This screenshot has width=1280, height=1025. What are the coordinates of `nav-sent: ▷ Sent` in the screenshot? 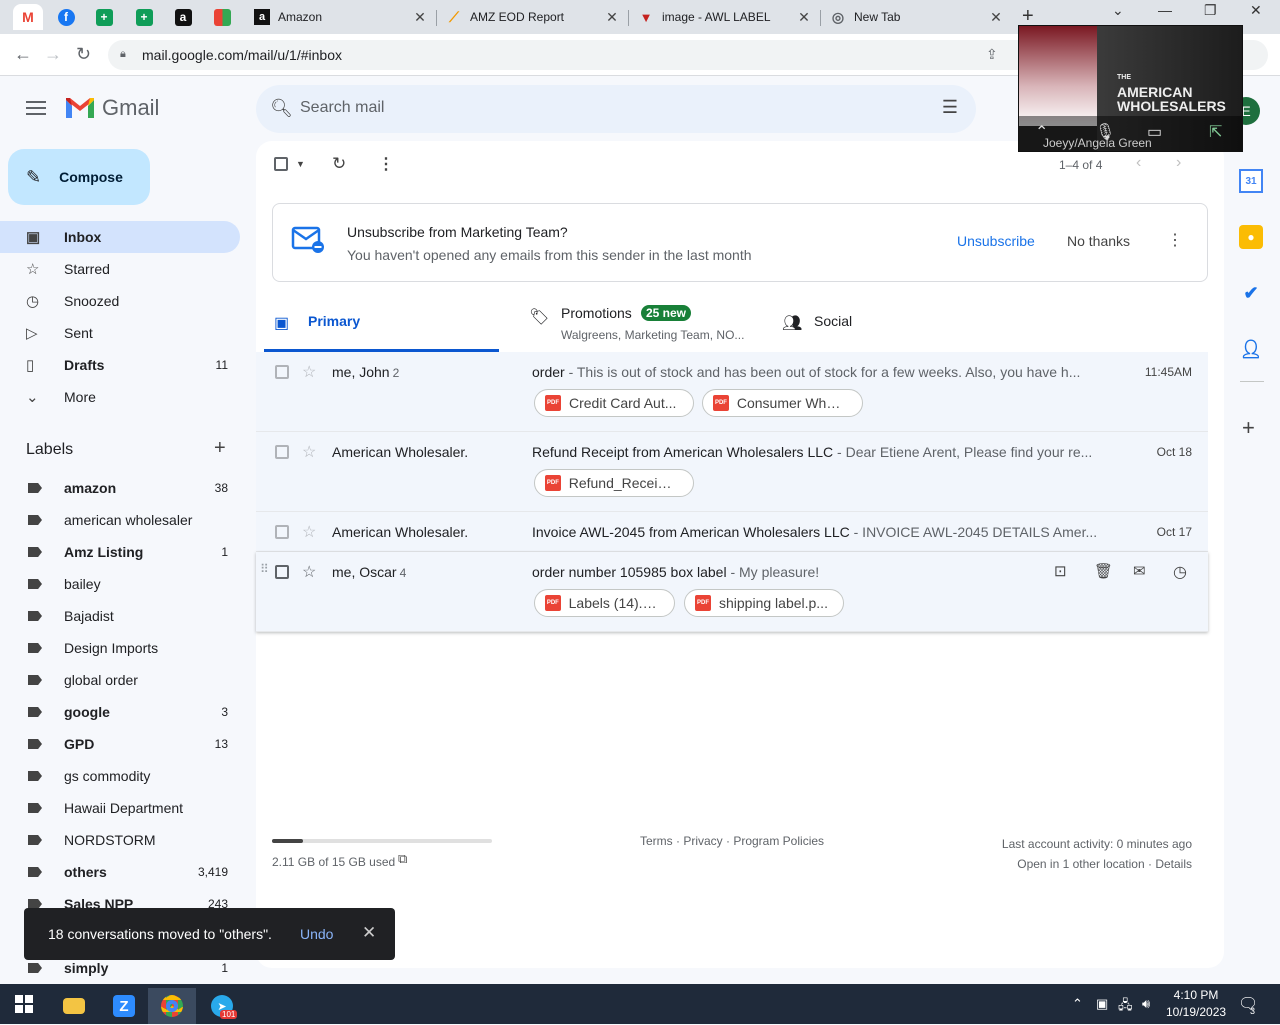 It's located at (120, 333).